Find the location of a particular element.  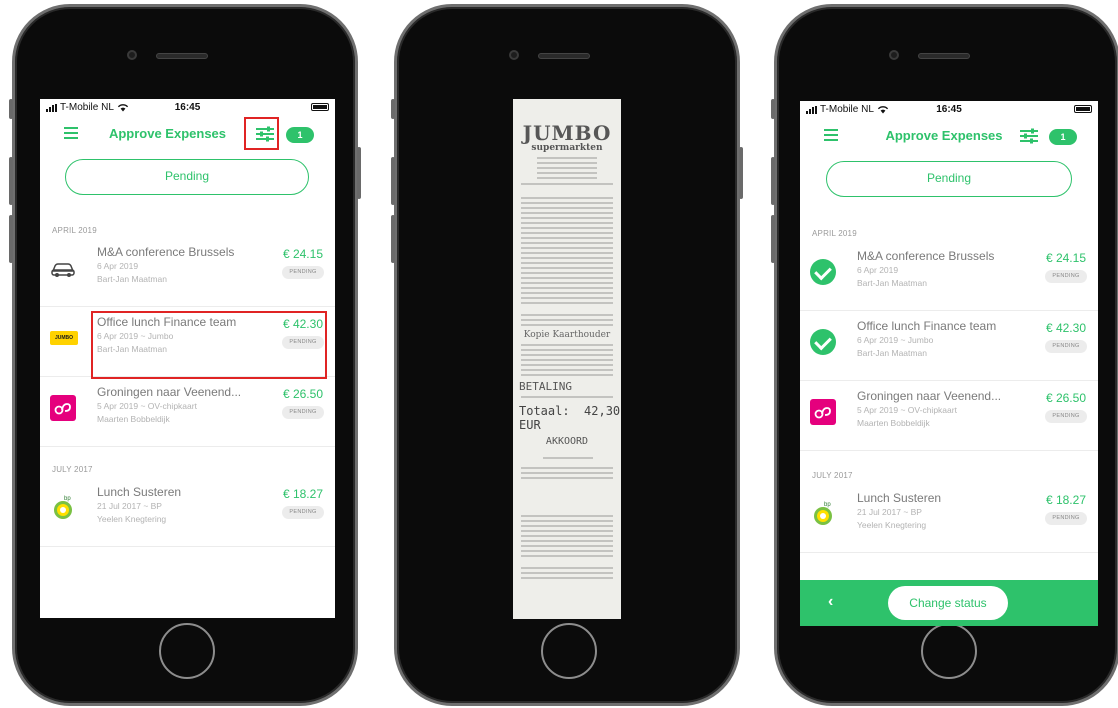

jumbo-logo: JUMBO is located at coordinates (64, 338).